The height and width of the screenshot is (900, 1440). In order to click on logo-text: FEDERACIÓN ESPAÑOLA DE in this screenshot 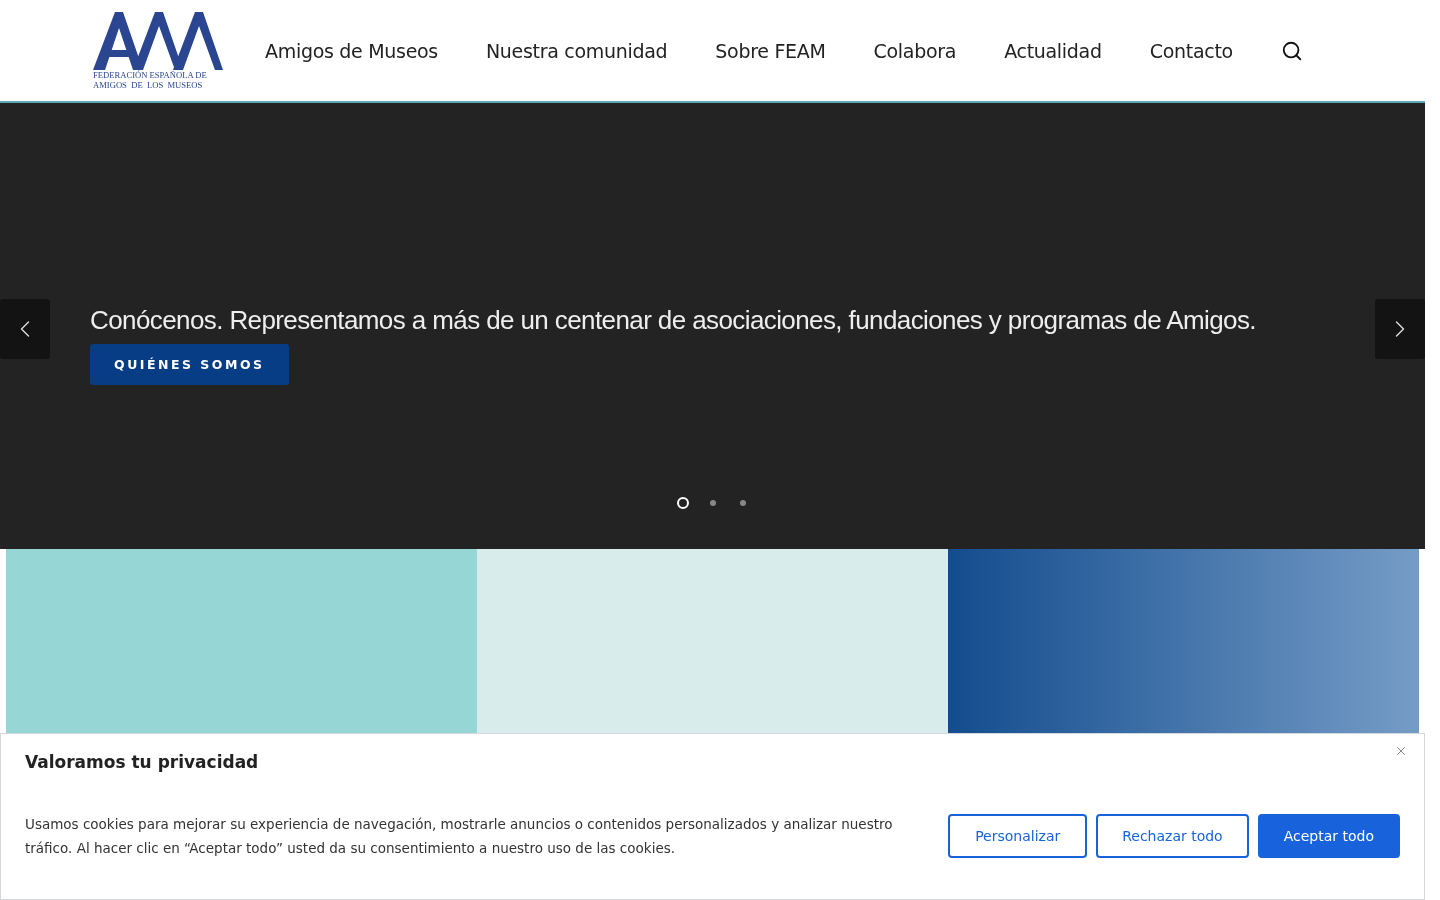, I will do `click(150, 74)`.